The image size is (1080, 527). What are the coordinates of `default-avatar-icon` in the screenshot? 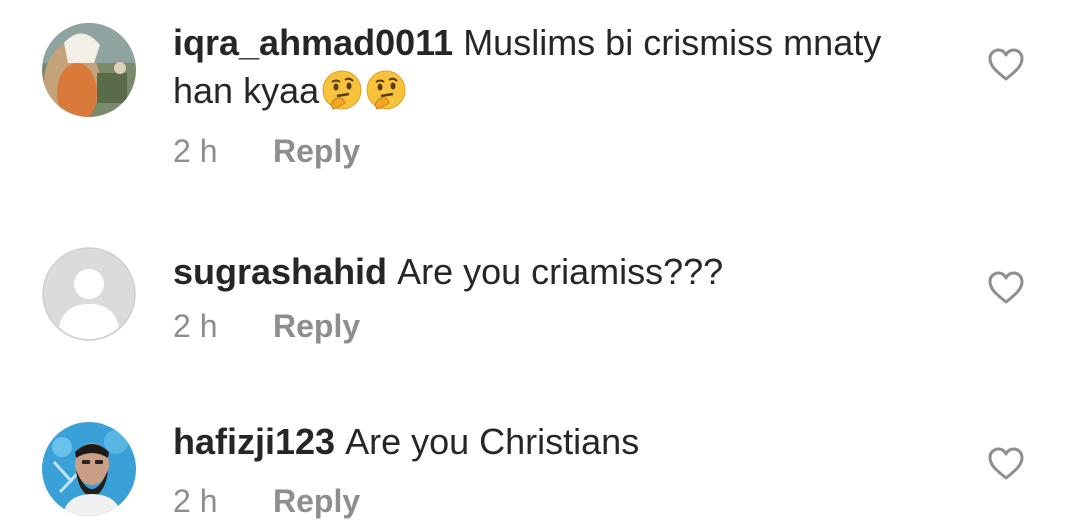 It's located at (89, 294).